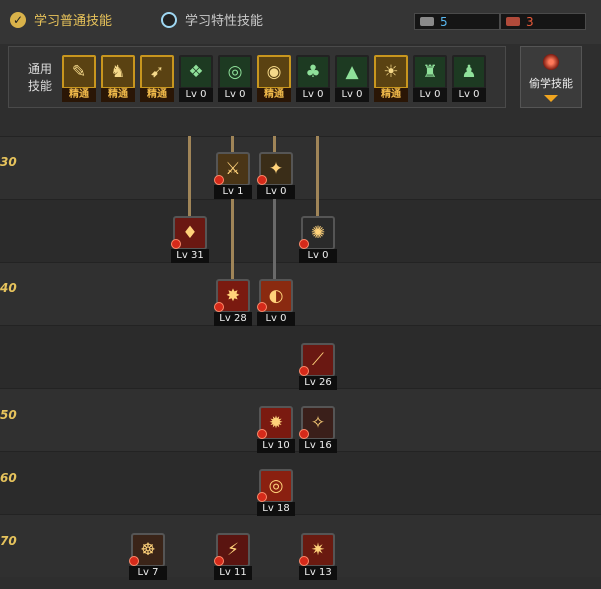 Image resolution: width=601 pixels, height=589 pixels. What do you see at coordinates (276, 509) in the screenshot?
I see `skill-level: Lv 18` at bounding box center [276, 509].